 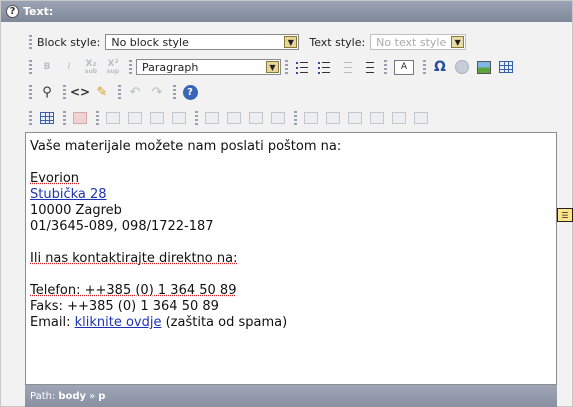 What do you see at coordinates (404, 67) in the screenshot?
I see `text-color-button: A` at bounding box center [404, 67].